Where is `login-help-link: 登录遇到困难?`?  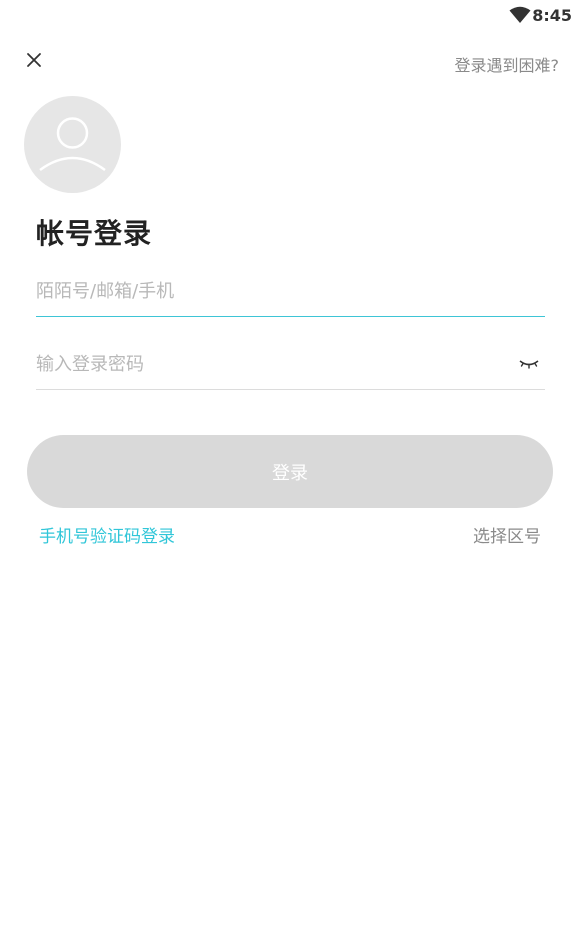
login-help-link: 登录遇到困难? is located at coordinates (507, 64).